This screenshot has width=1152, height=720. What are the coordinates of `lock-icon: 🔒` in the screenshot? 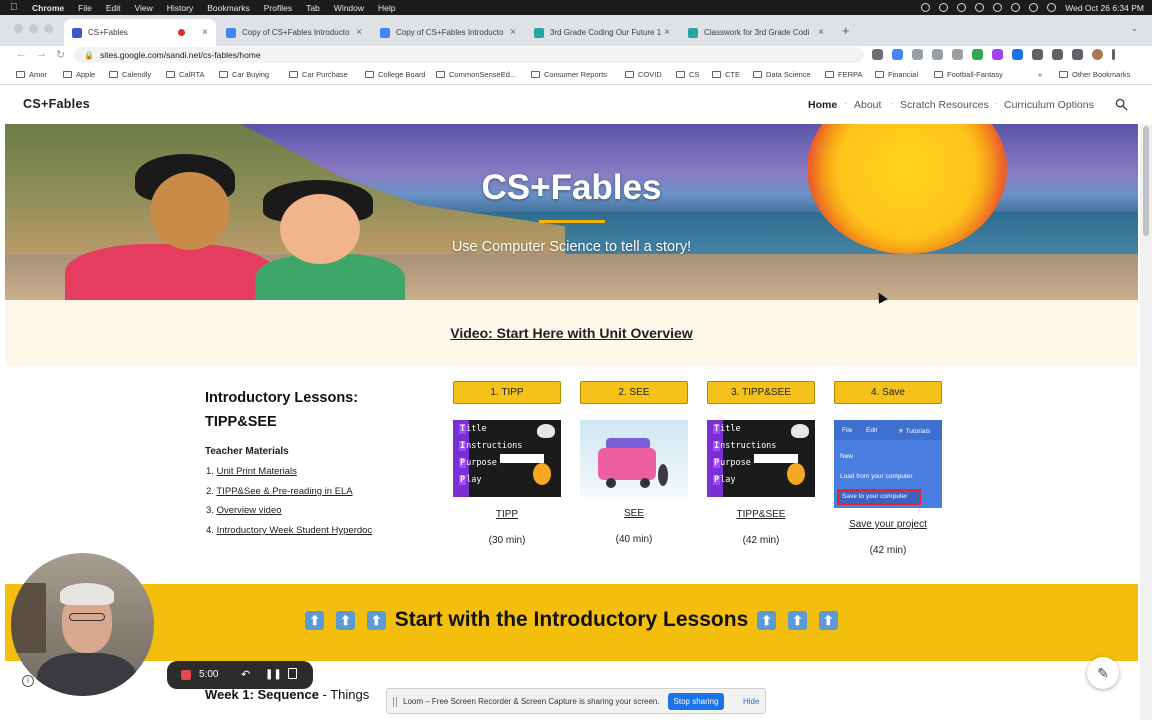 It's located at (89, 55).